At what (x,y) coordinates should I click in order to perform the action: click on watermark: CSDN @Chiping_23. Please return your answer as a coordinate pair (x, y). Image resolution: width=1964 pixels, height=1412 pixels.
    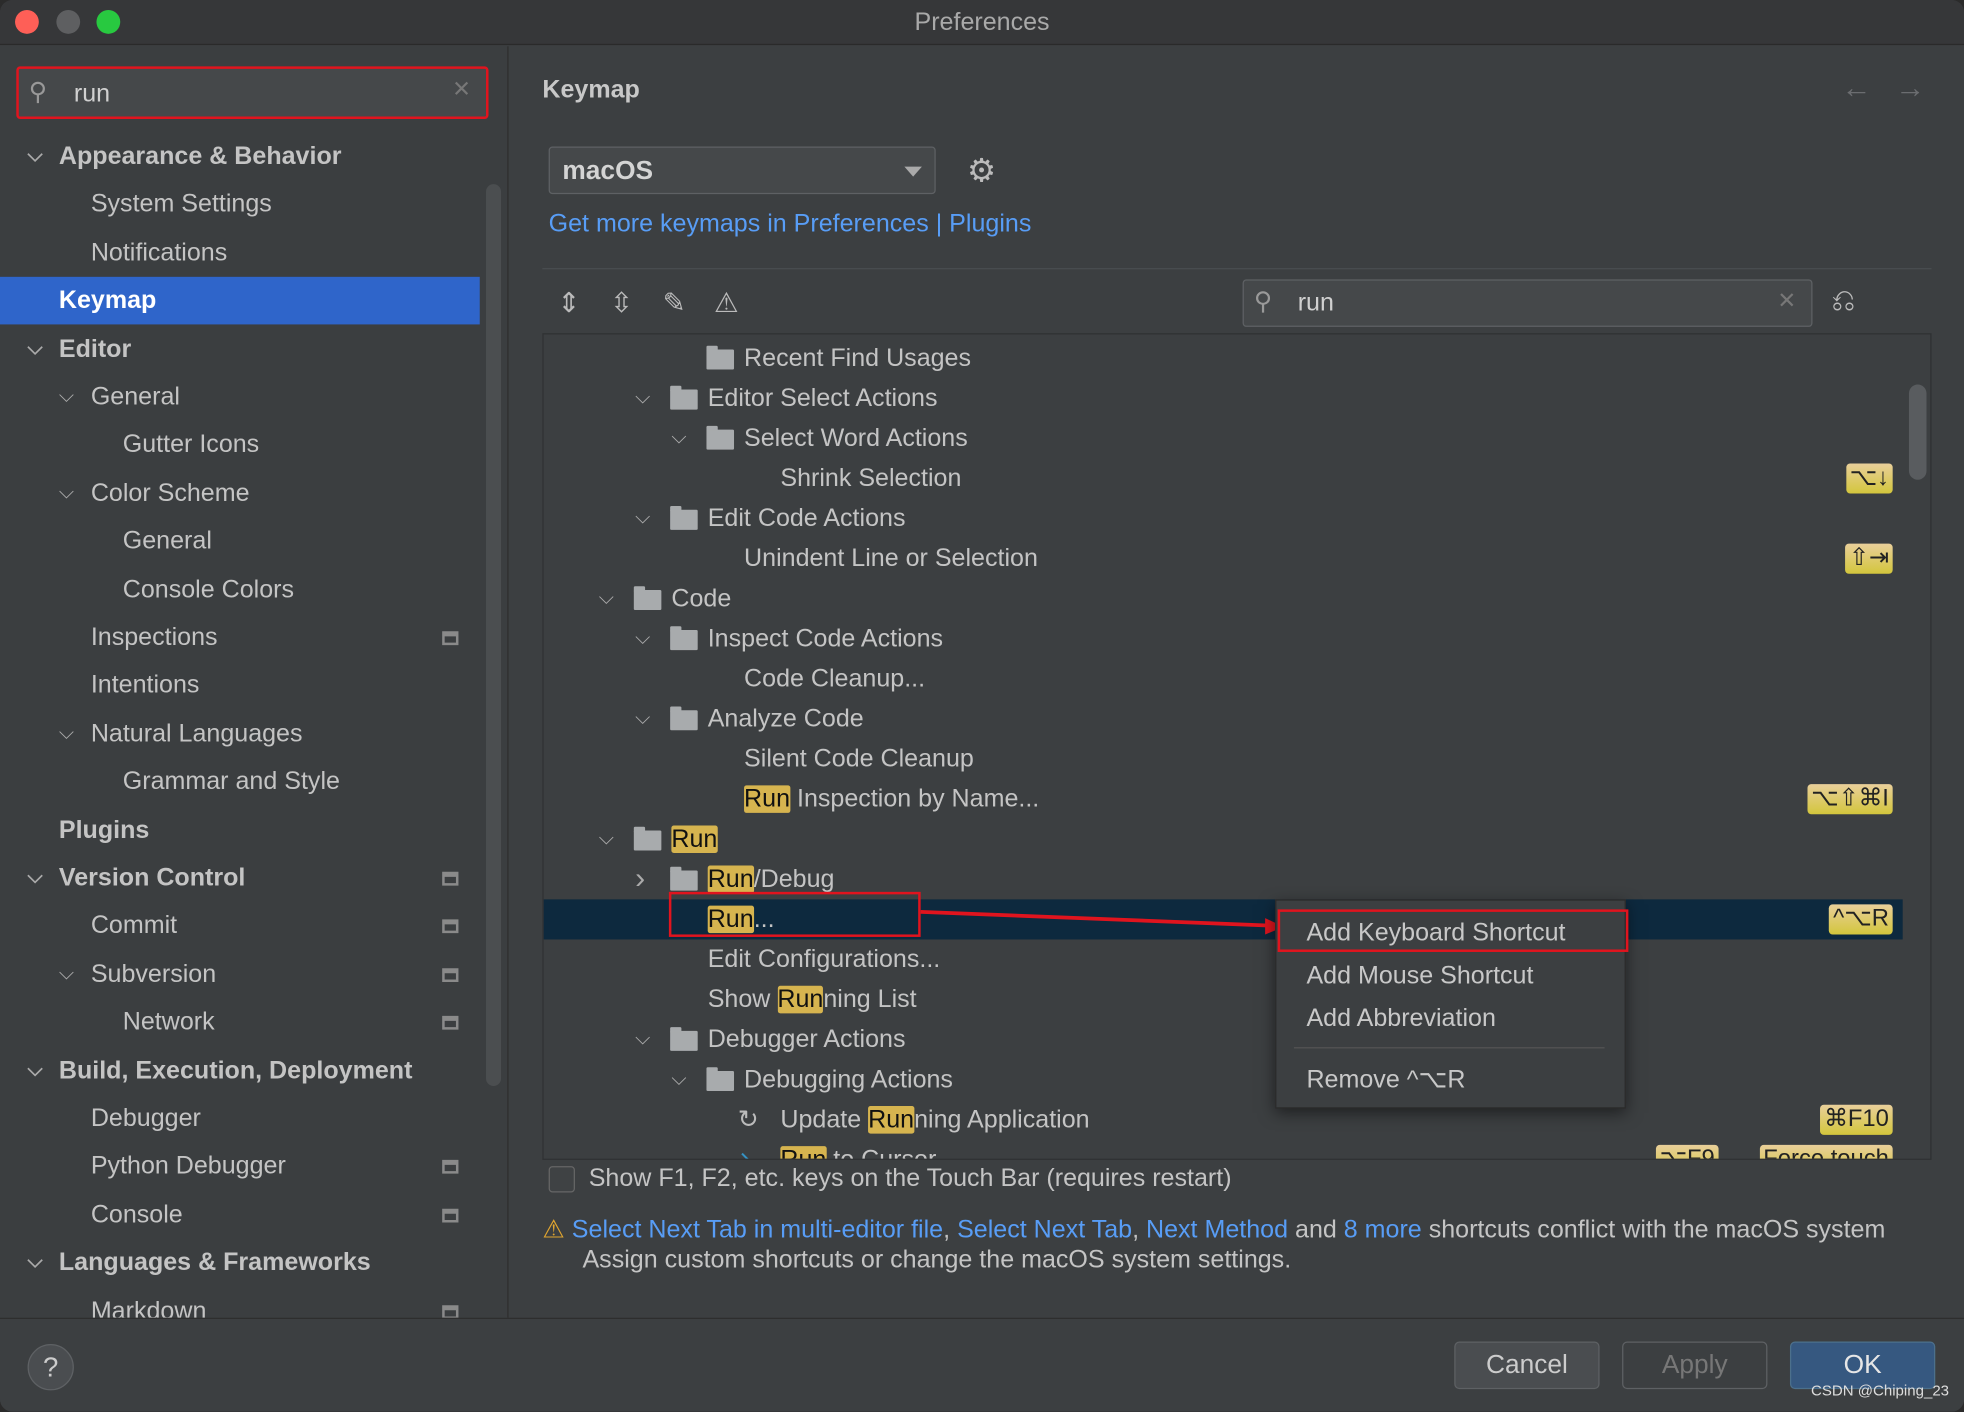
    Looking at the image, I should click on (1880, 1390).